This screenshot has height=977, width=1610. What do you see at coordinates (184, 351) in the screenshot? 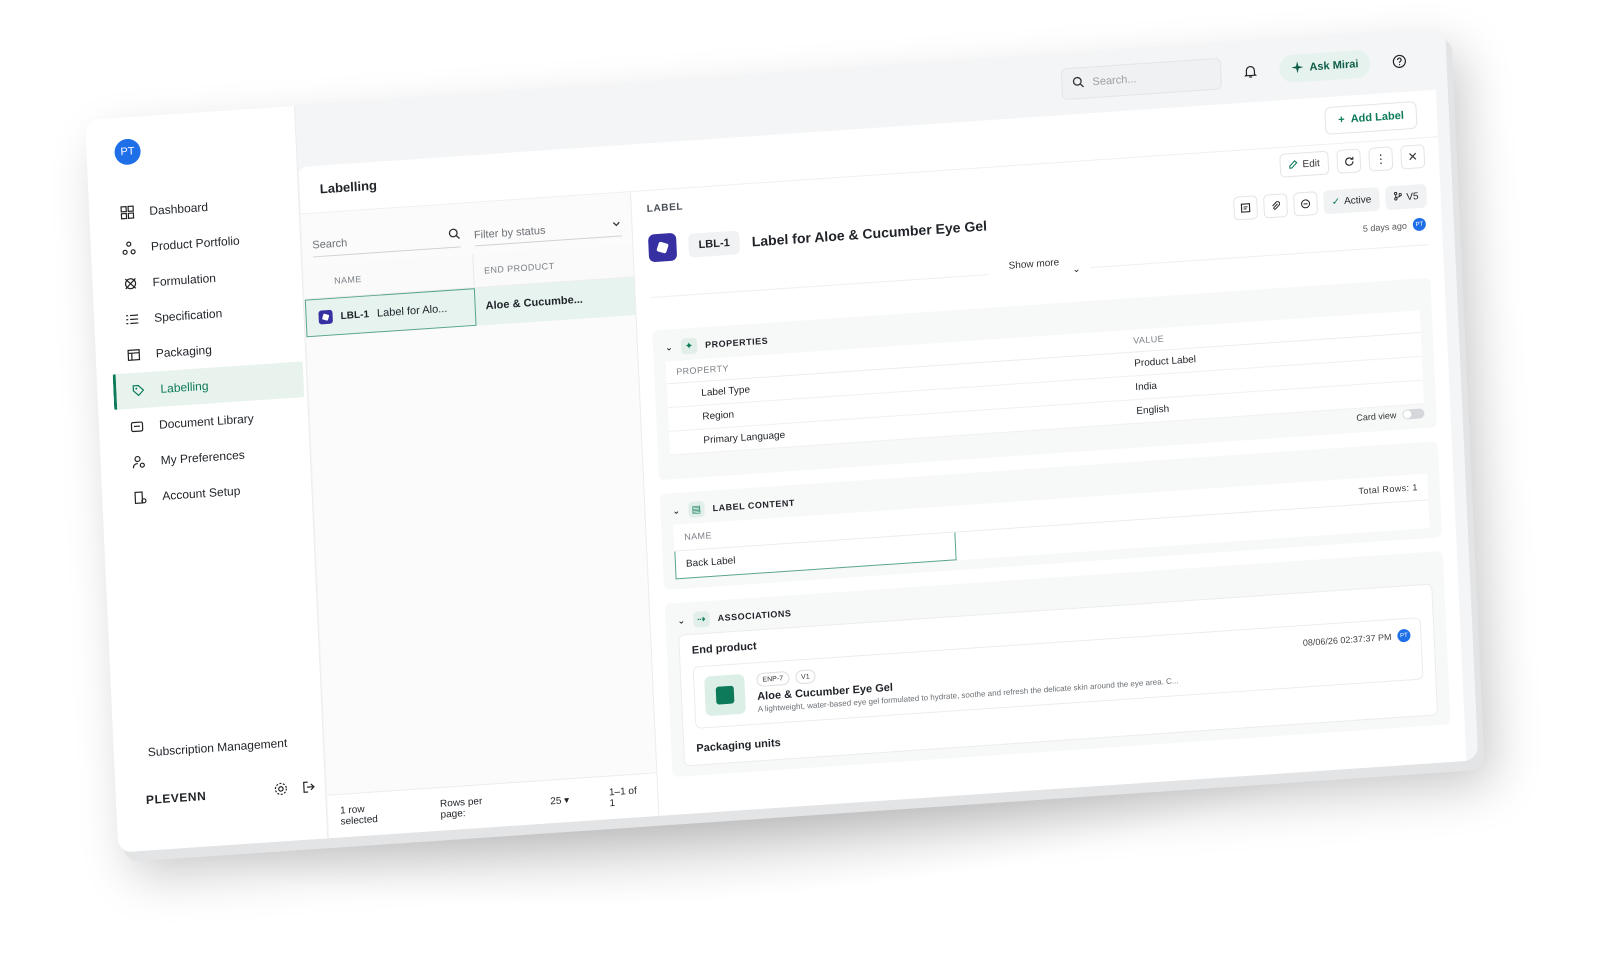
I see `sidebar-item-label: Packaging` at bounding box center [184, 351].